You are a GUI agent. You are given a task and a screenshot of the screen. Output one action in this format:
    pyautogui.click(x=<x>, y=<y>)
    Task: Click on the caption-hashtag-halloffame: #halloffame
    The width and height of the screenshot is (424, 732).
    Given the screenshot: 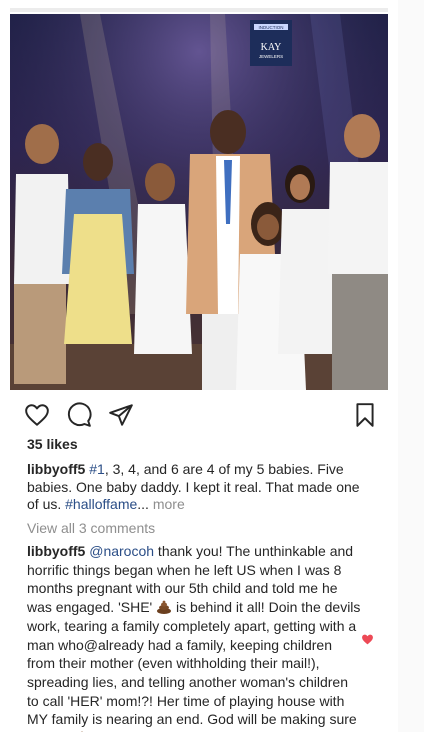 What is the action you would take?
    pyautogui.click(x=101, y=504)
    